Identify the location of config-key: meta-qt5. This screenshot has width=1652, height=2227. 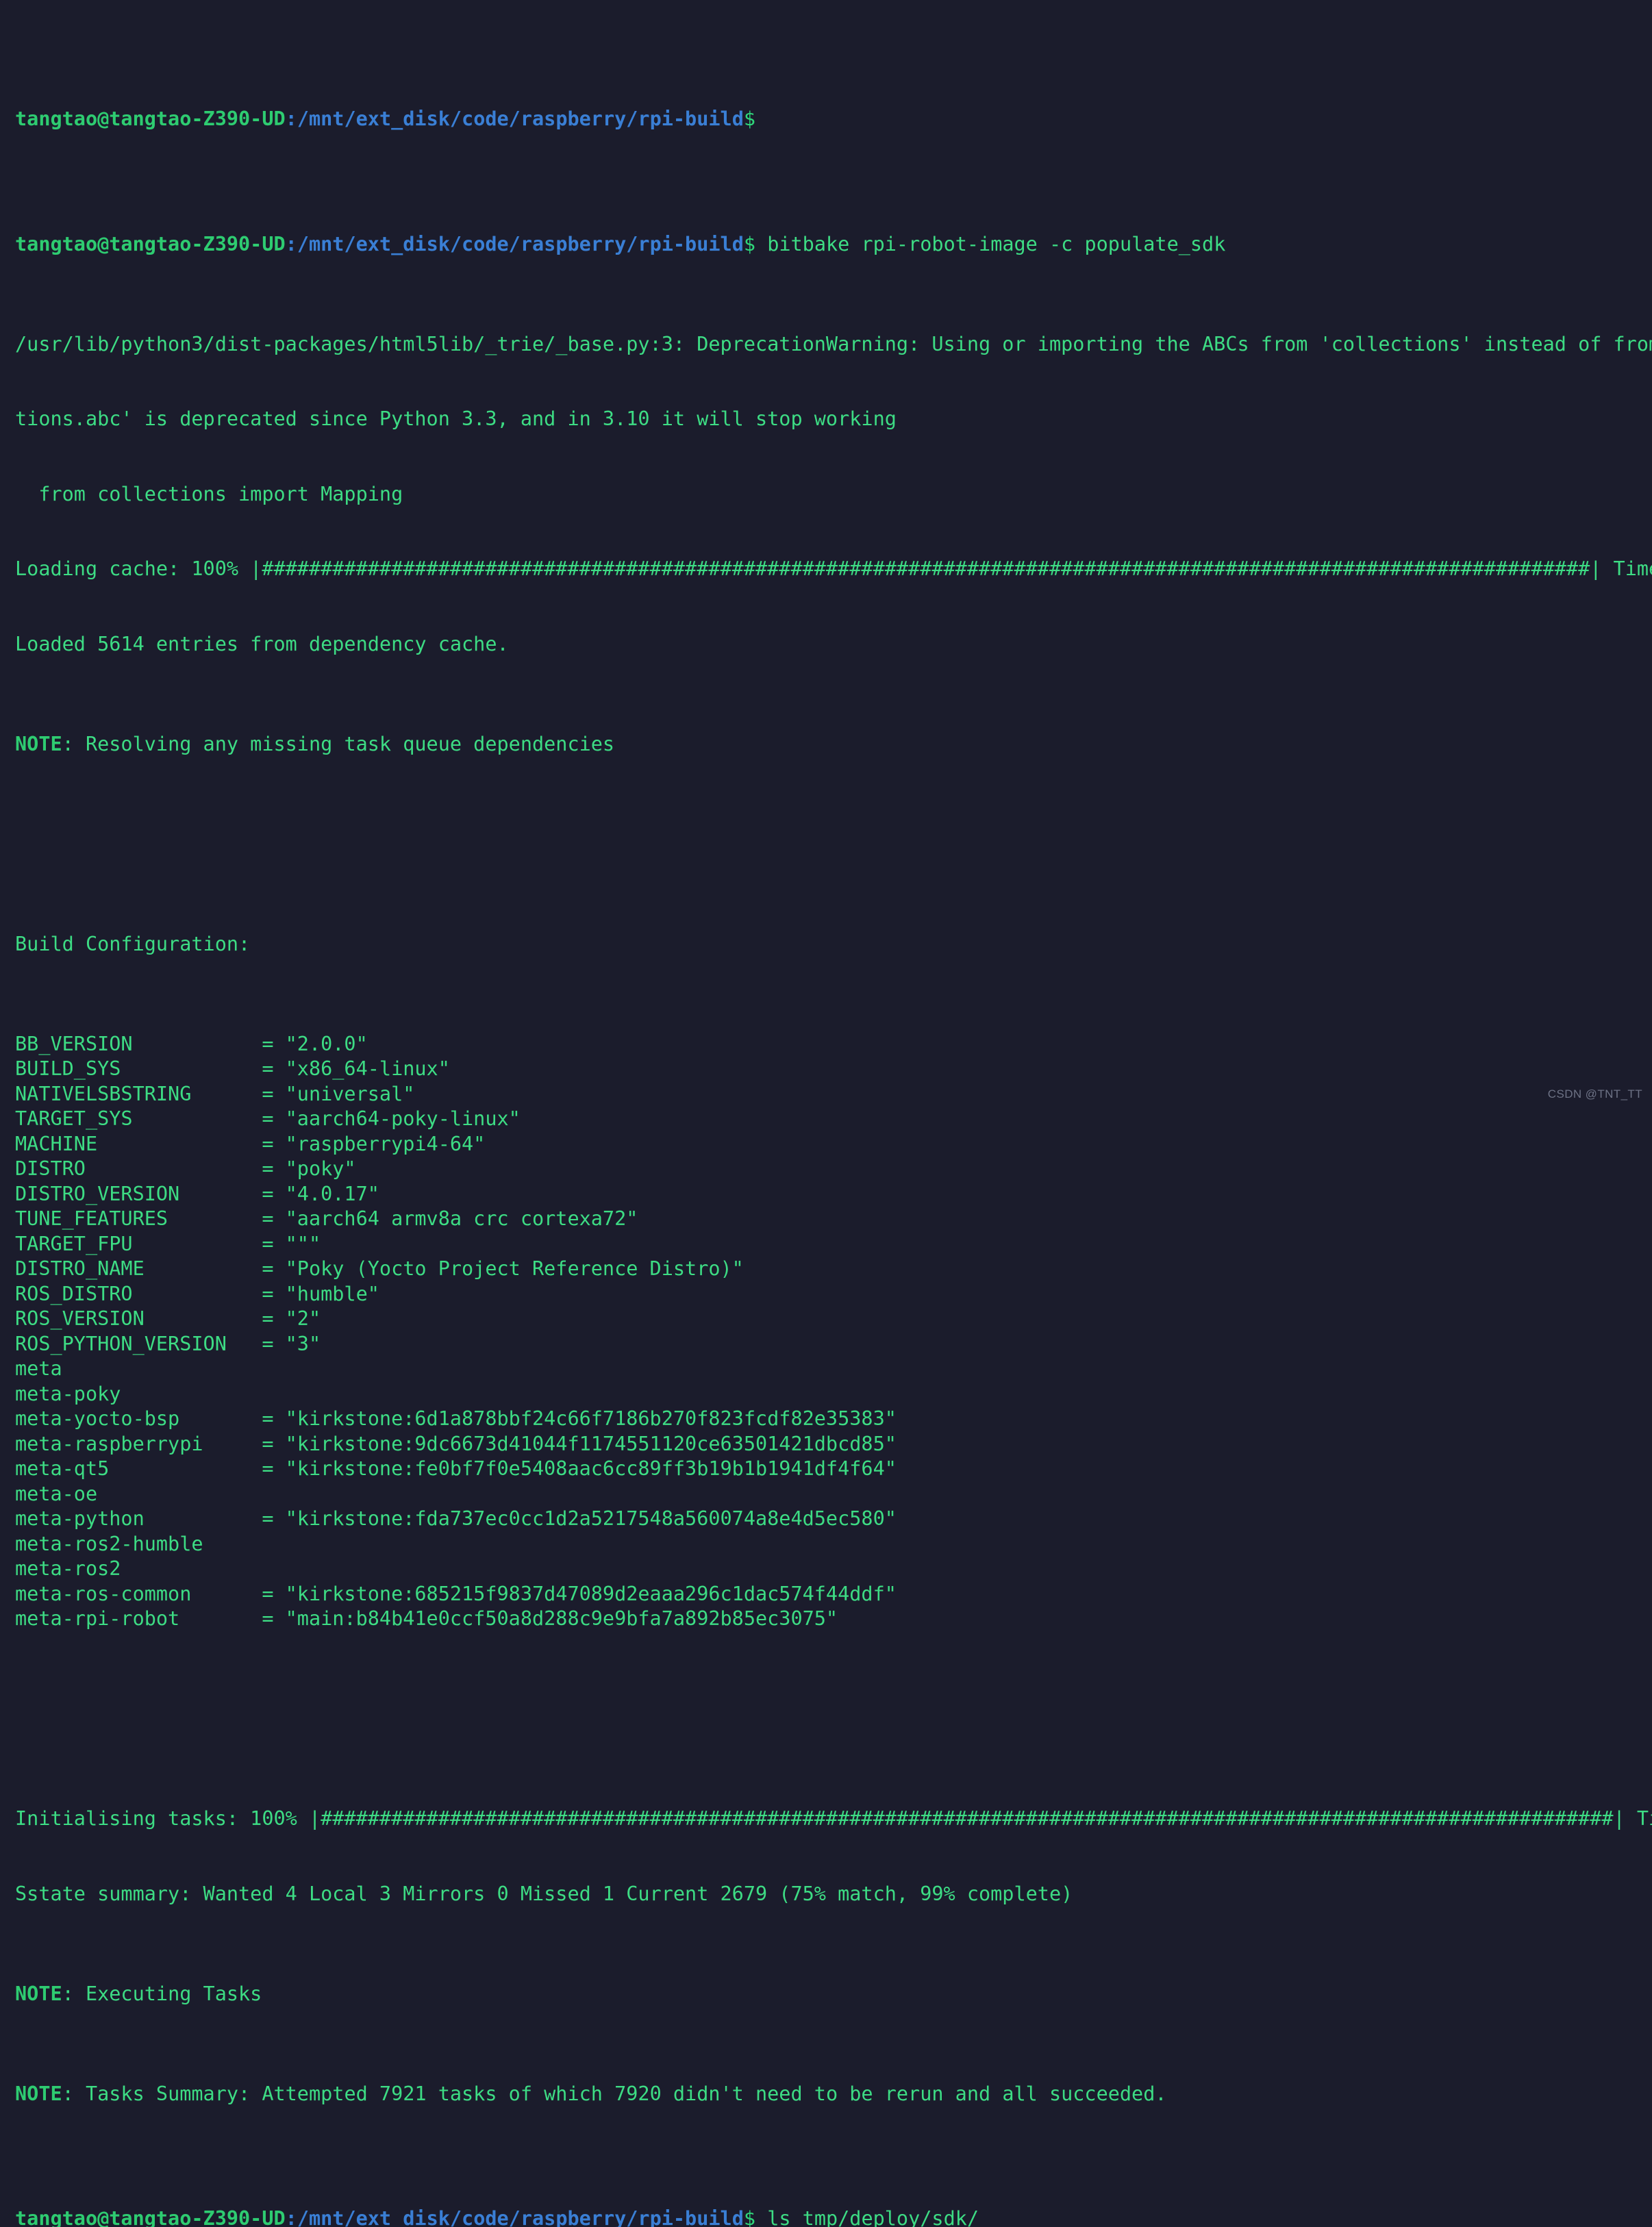
(138, 1468).